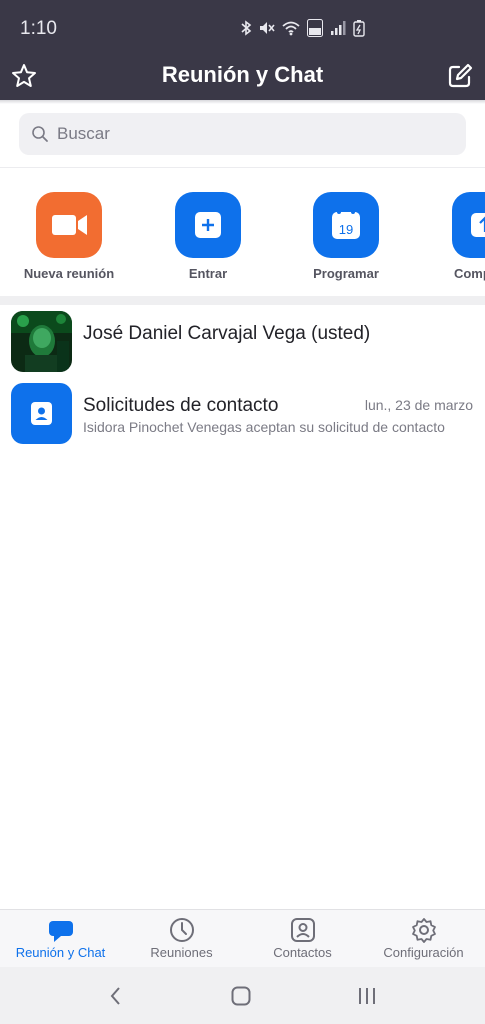 The image size is (485, 1024). Describe the element at coordinates (40, 134) in the screenshot. I see `search-icon` at that location.